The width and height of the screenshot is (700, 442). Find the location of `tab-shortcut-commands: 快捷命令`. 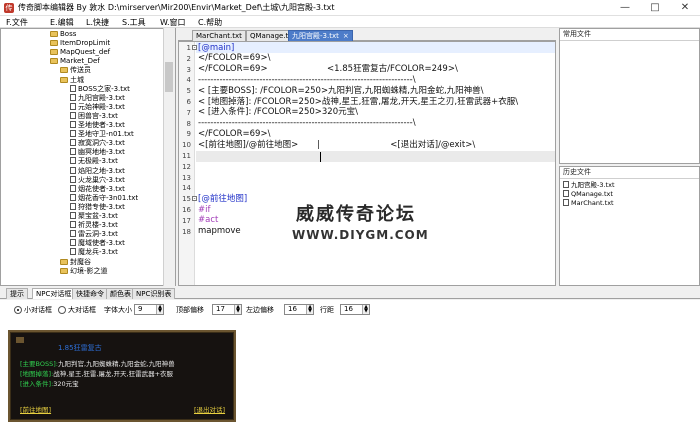

tab-shortcut-commands: 快捷命令 is located at coordinates (90, 293).